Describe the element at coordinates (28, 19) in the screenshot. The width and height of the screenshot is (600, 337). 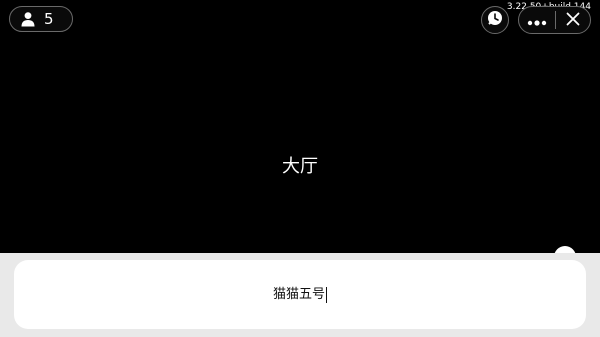
I see `person-icon` at that location.